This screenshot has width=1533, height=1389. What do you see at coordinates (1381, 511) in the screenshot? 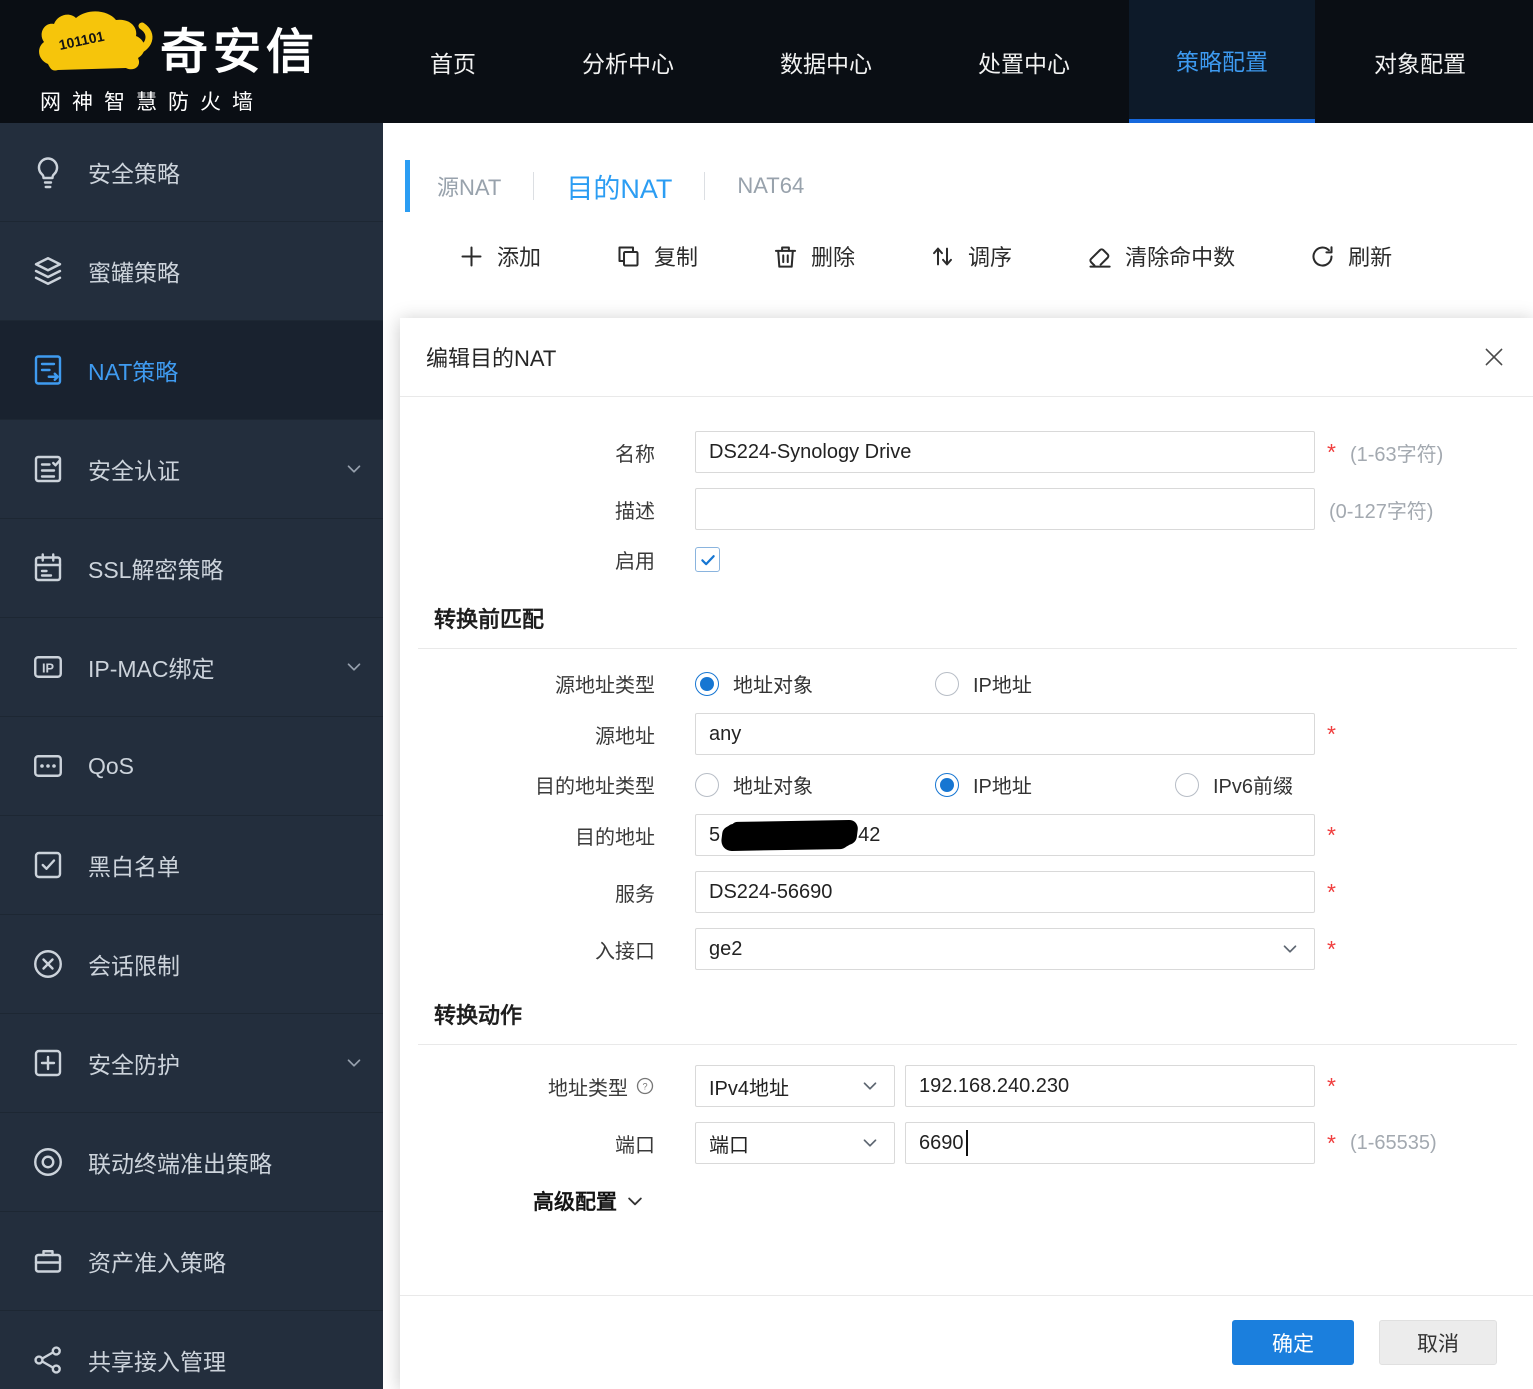
I see `description-hint: (0-127字符)` at bounding box center [1381, 511].